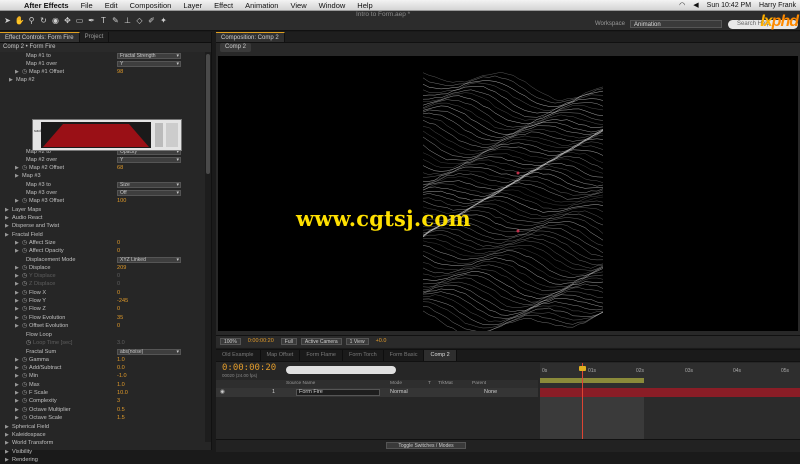 The height and width of the screenshot is (464, 800). What do you see at coordinates (102, 326) in the screenshot?
I see `effect-property-row: ▶ ◷ Offset Evolution 0` at bounding box center [102, 326].